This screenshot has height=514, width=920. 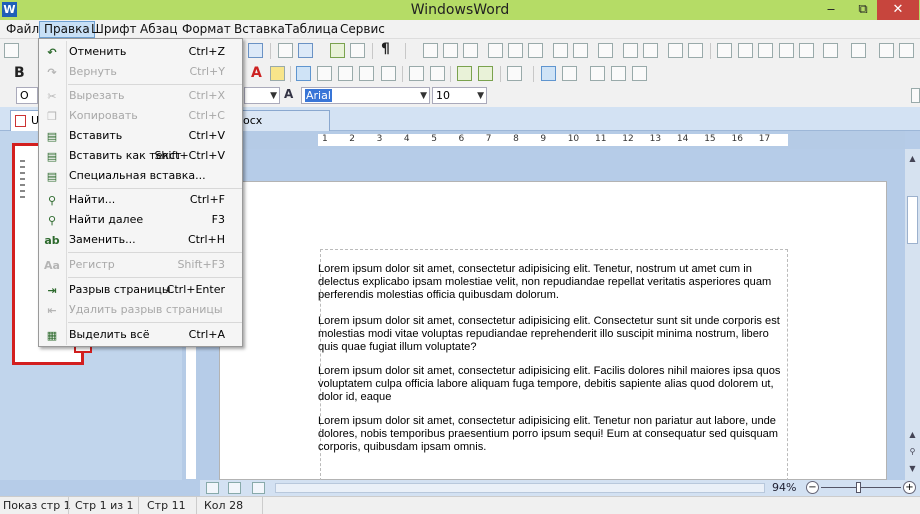 I want to click on close-button: ✕, so click(x=898, y=10).